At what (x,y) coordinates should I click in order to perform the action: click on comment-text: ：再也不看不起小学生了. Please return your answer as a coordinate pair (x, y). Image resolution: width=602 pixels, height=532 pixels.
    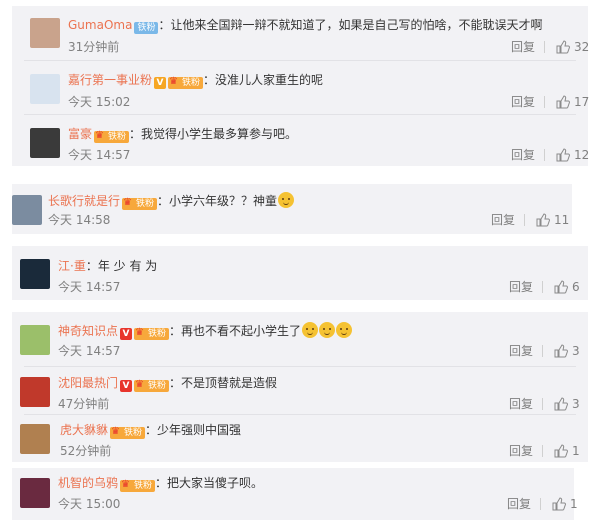
    Looking at the image, I should click on (235, 331).